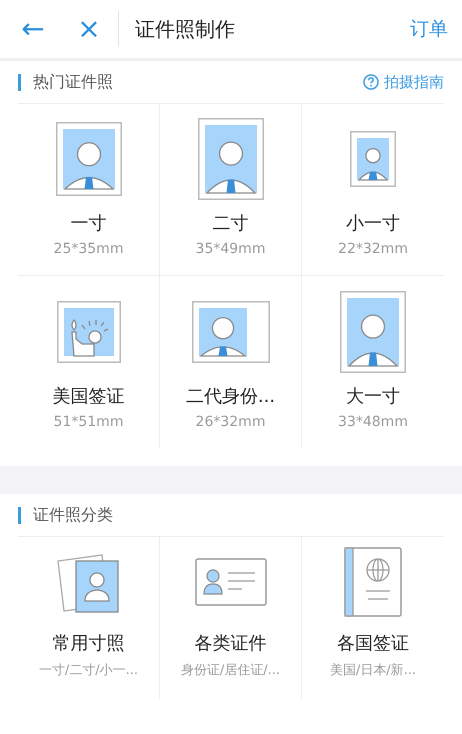 The height and width of the screenshot is (734, 462). I want to click on section-title: 热门证件照, so click(73, 82).